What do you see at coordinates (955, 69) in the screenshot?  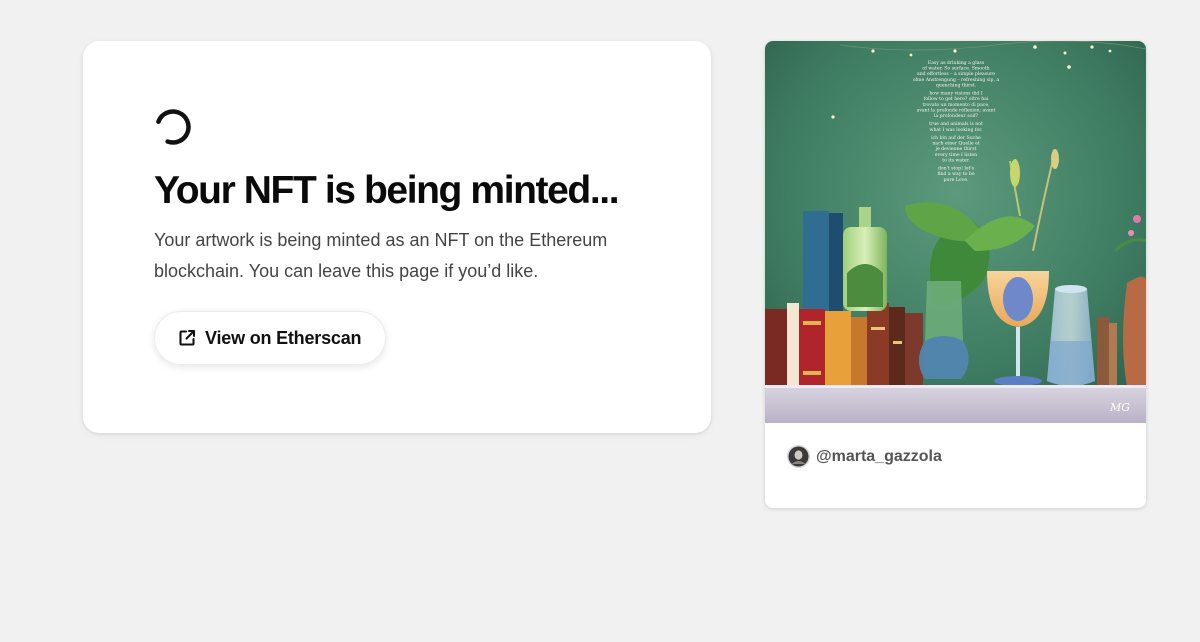 I see `poem-line: of water. So surface. Smooth` at bounding box center [955, 69].